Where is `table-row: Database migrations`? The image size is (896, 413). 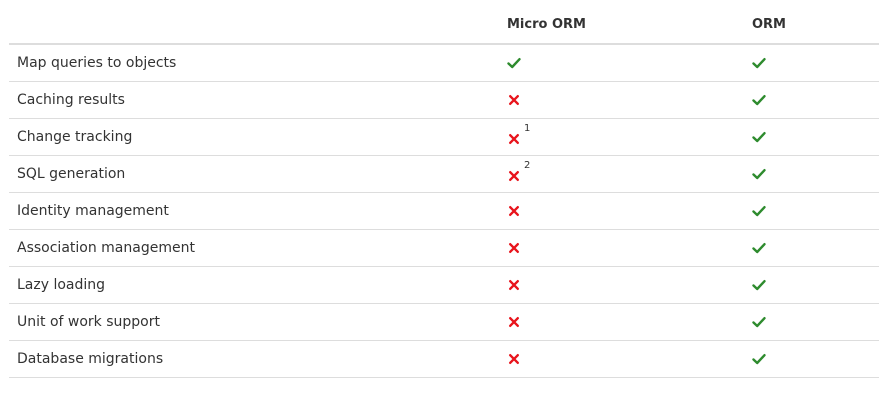 table-row: Database migrations is located at coordinates (444, 359).